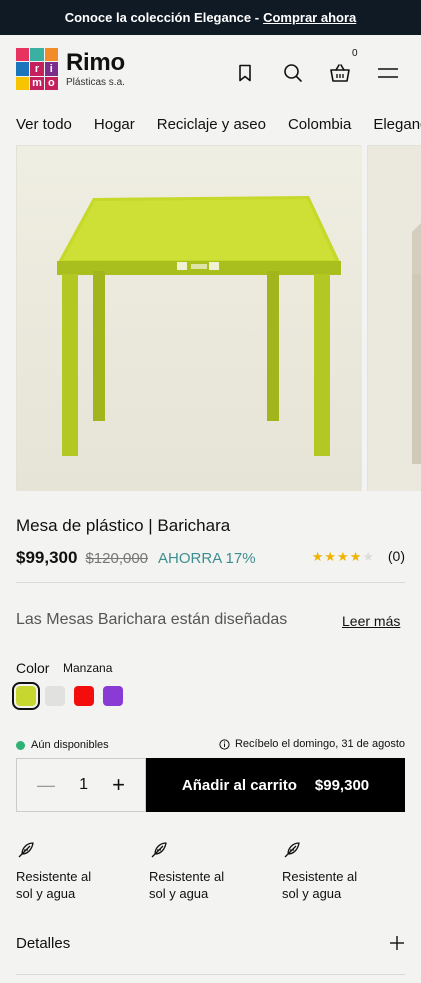 This screenshot has height=983, width=421. What do you see at coordinates (309, 17) in the screenshot?
I see `shop-now-link: Comprar ahora` at bounding box center [309, 17].